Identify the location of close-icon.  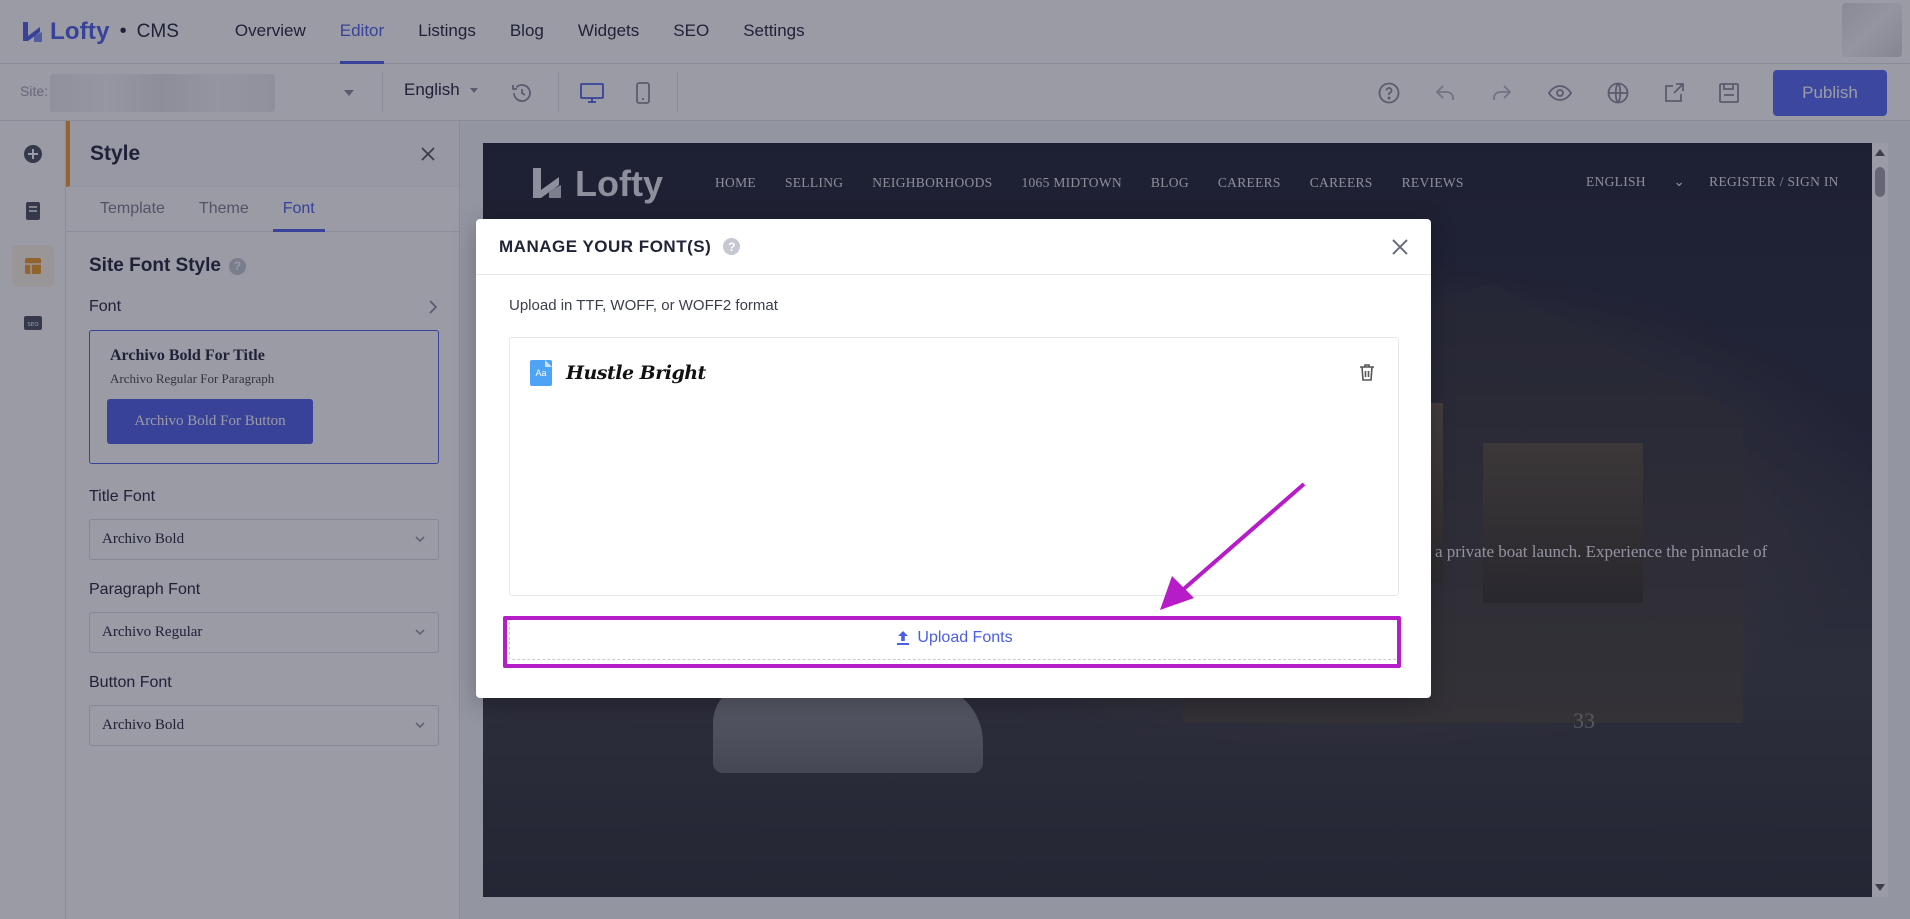
(1400, 247).